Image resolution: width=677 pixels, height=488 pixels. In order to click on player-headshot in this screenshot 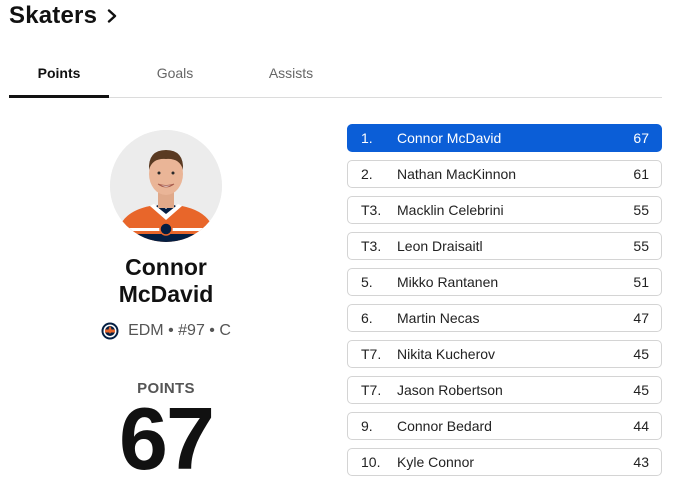, I will do `click(166, 186)`.